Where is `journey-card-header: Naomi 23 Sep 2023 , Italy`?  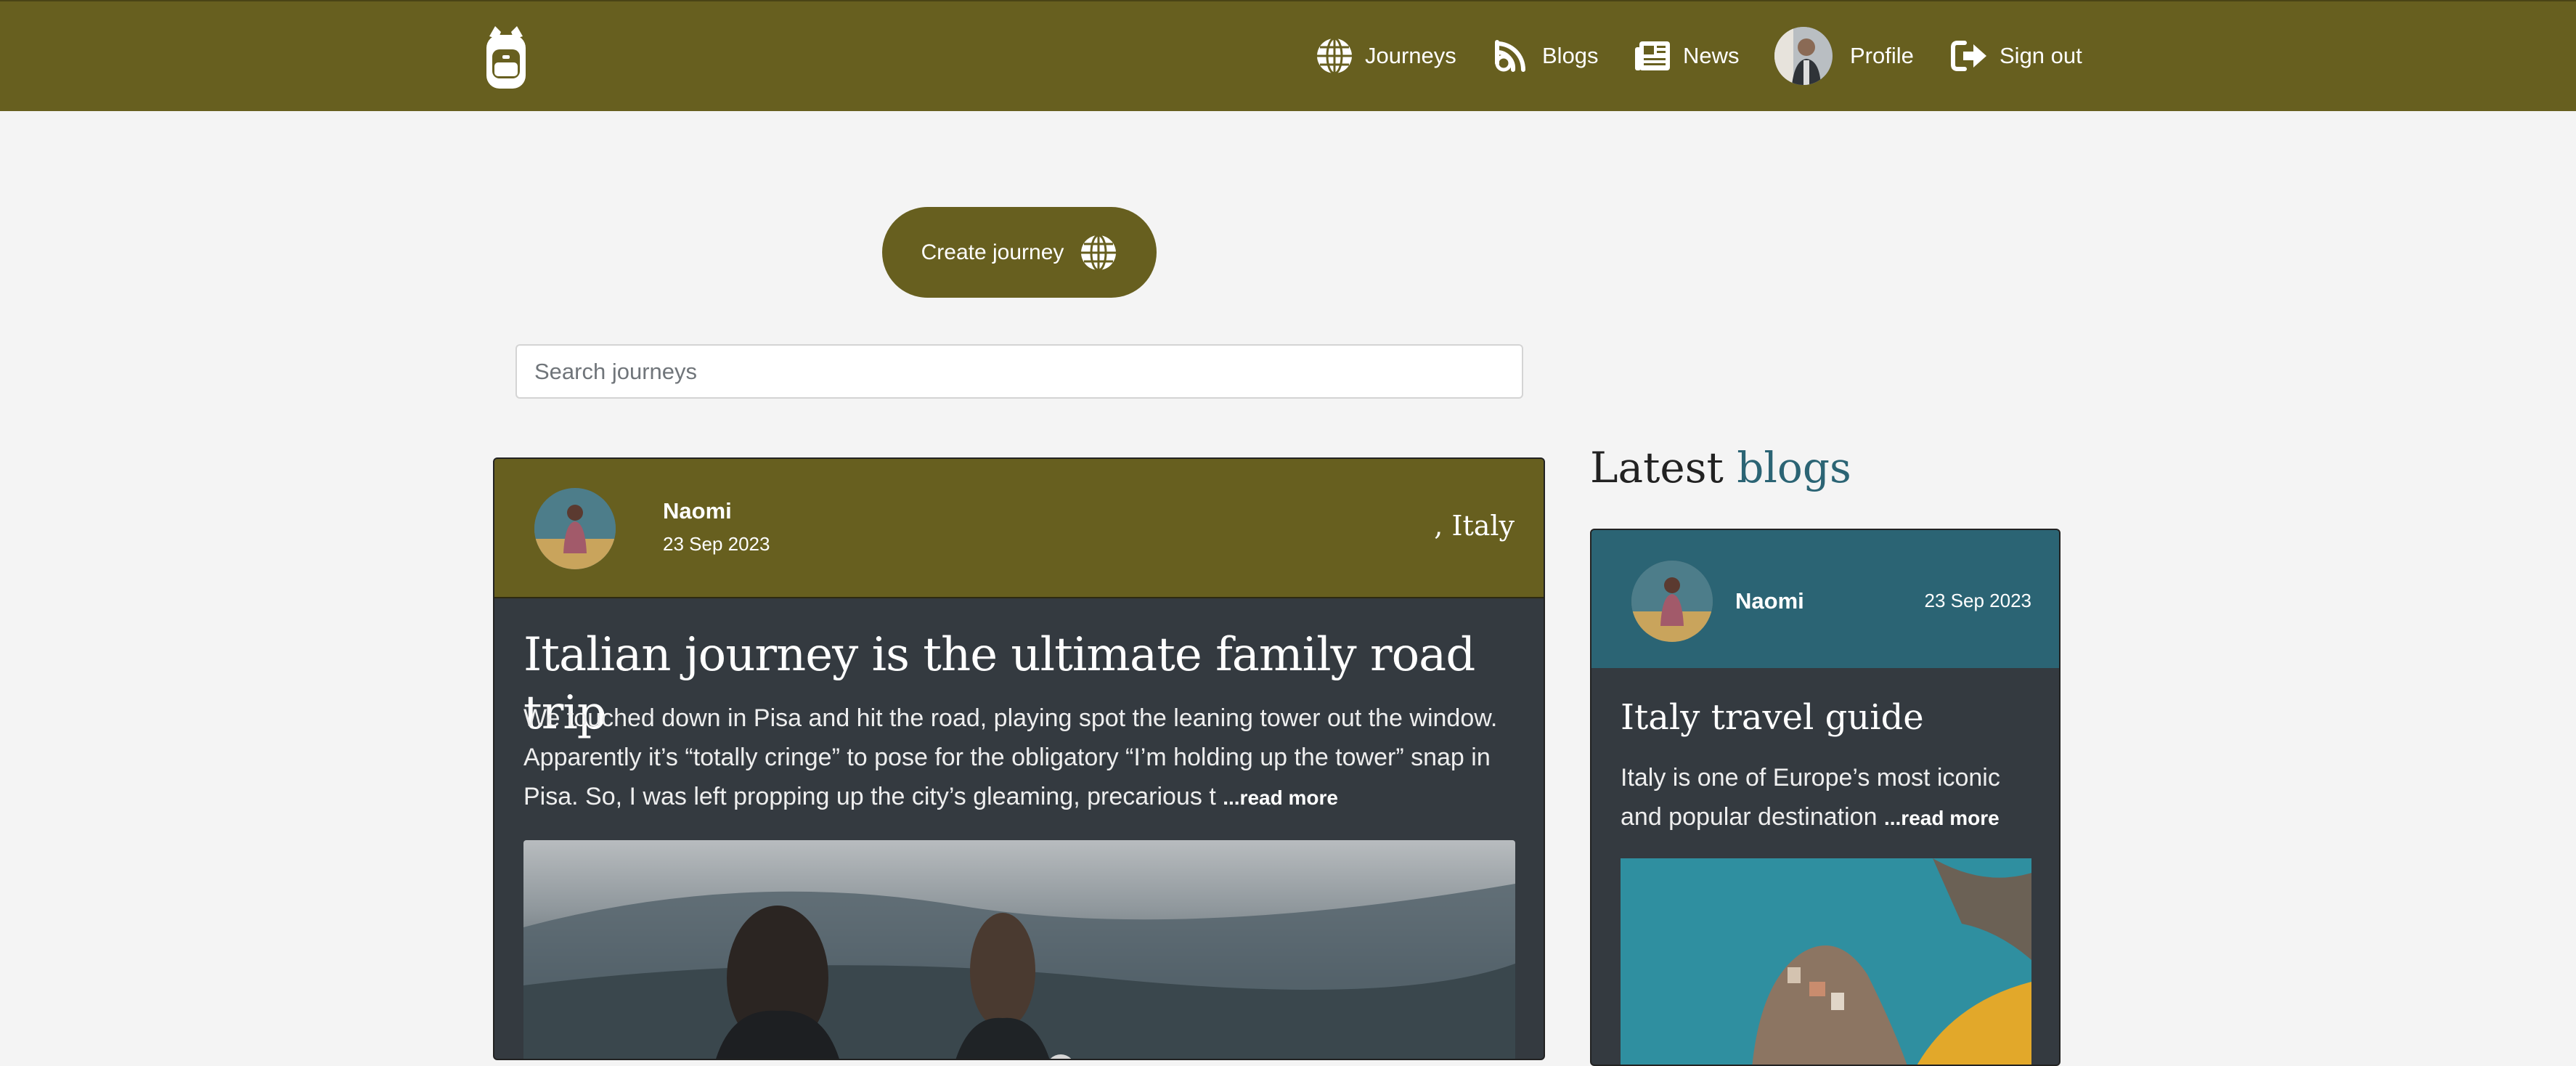
journey-card-header: Naomi 23 Sep 2023 , Italy is located at coordinates (1019, 528).